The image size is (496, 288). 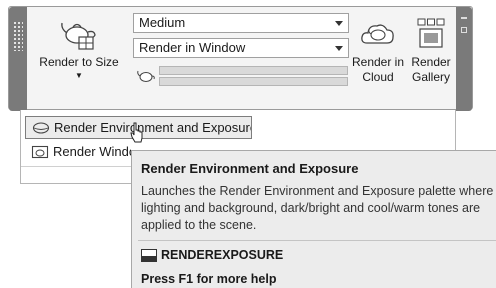 What do you see at coordinates (40, 152) in the screenshot?
I see `render-window-icon` at bounding box center [40, 152].